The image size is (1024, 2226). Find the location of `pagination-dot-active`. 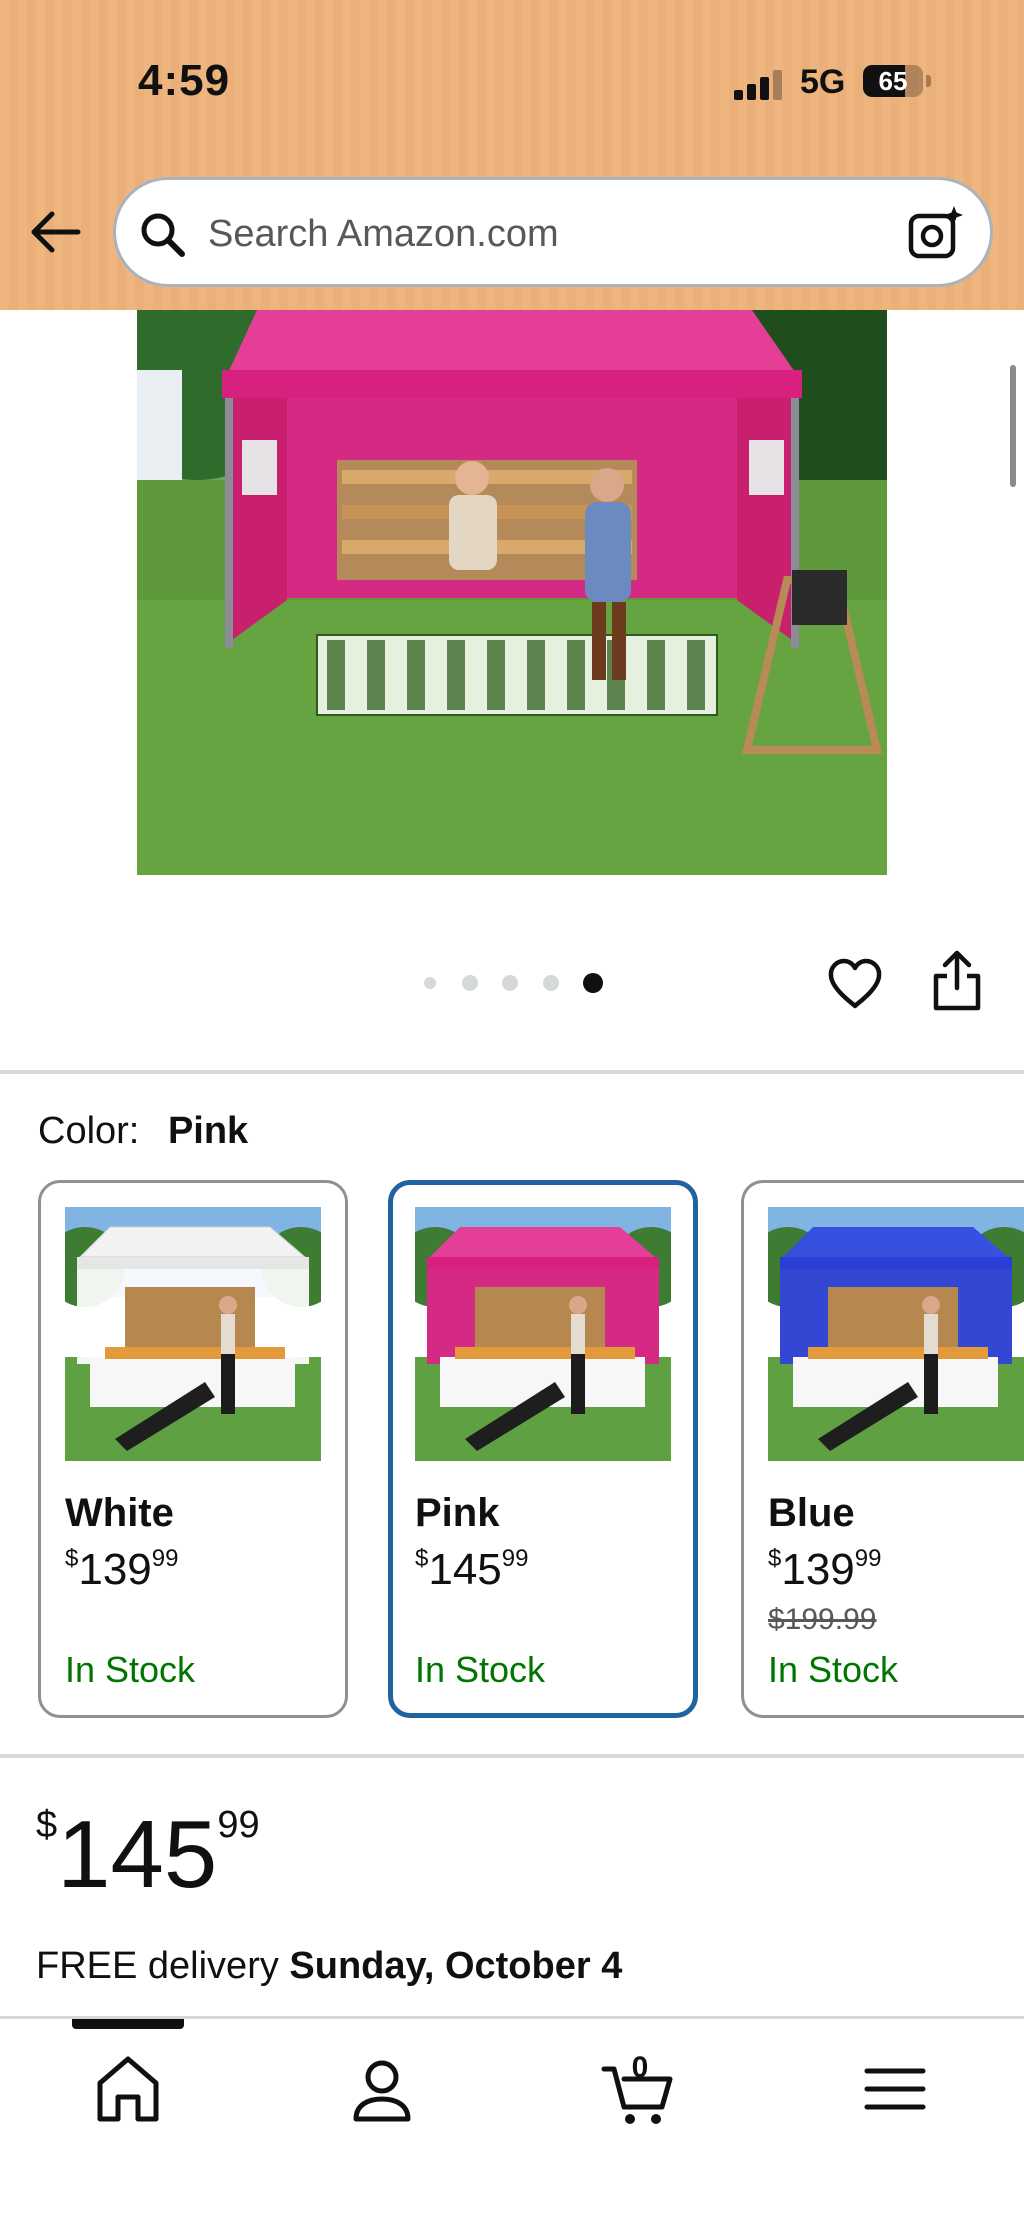

pagination-dot-active is located at coordinates (593, 983).